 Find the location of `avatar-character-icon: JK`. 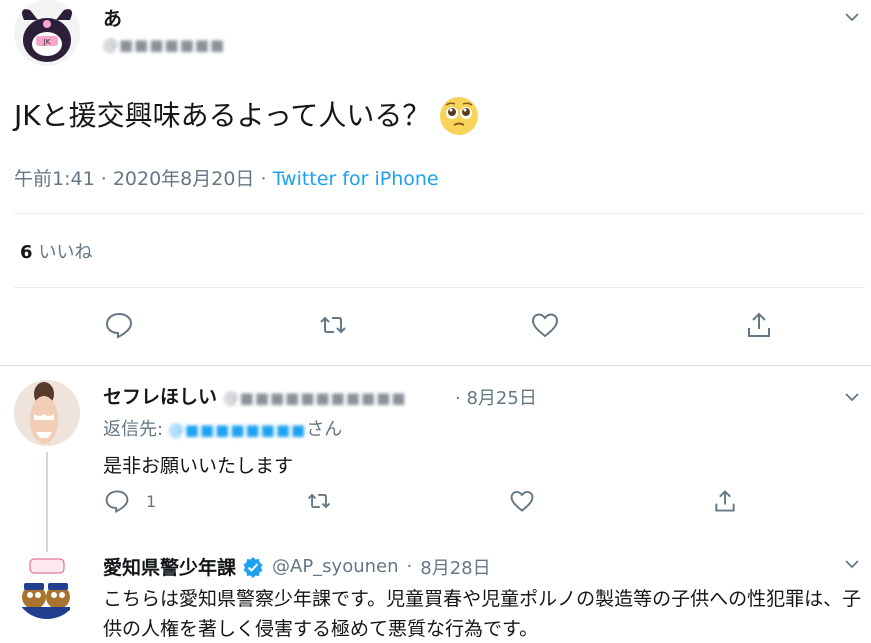

avatar-character-icon: JK is located at coordinates (47, 33).